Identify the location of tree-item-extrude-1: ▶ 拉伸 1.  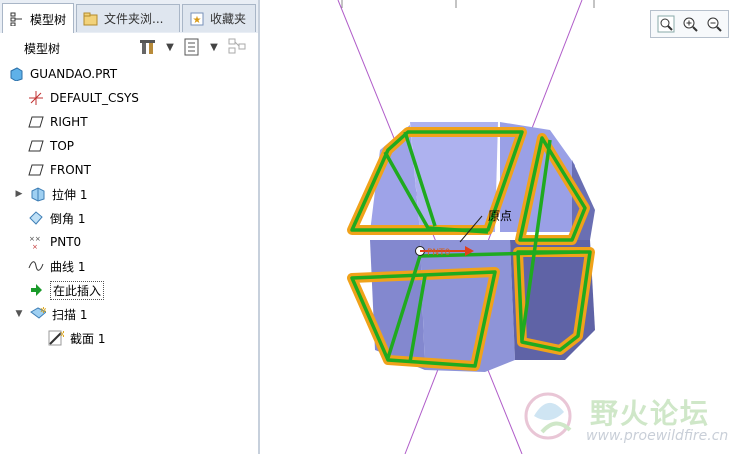
(50, 194).